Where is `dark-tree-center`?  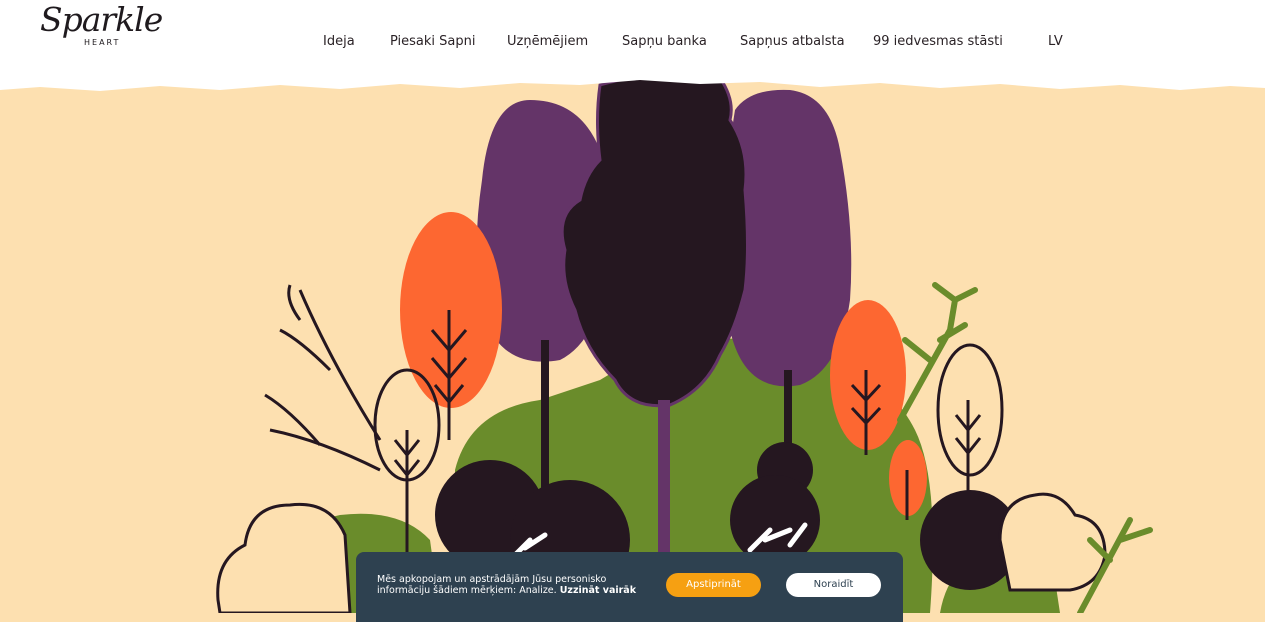 dark-tree-center is located at coordinates (654, 240).